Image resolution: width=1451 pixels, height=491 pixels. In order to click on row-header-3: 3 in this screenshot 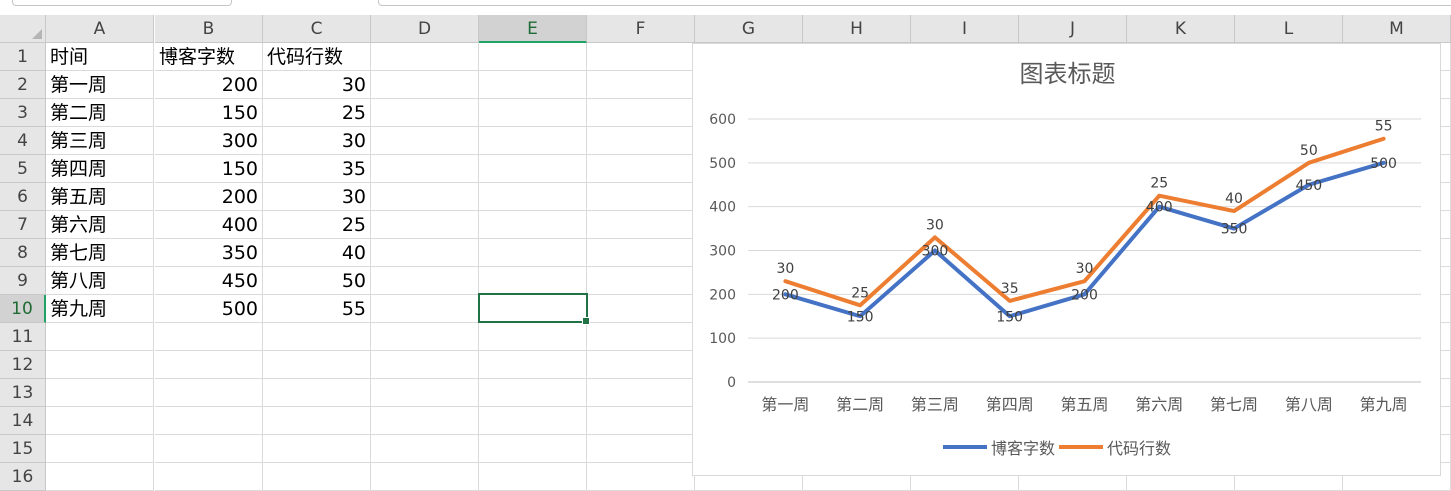, I will do `click(23, 113)`.